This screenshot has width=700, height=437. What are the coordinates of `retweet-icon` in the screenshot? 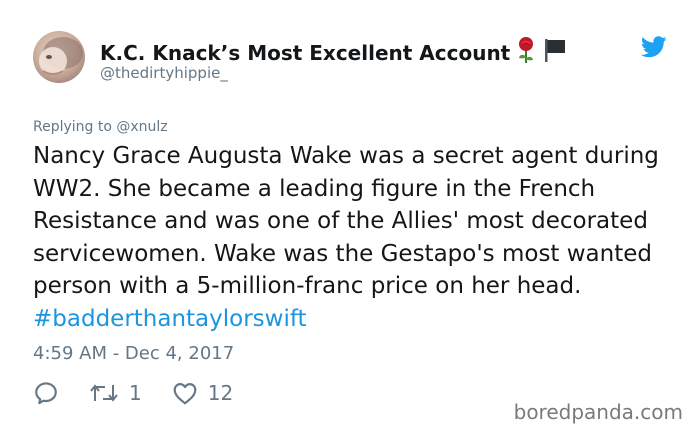 It's located at (104, 393).